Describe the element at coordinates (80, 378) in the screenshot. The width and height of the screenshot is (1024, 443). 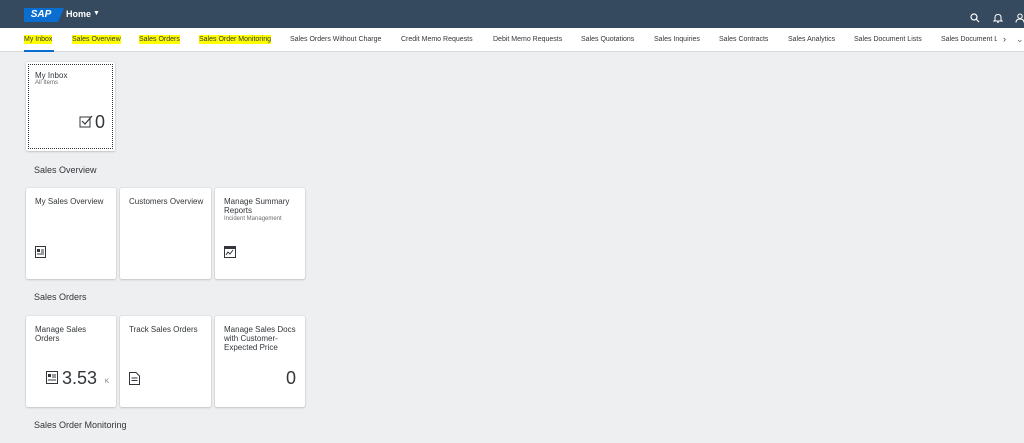
I see `kpi-value: 3.53` at that location.